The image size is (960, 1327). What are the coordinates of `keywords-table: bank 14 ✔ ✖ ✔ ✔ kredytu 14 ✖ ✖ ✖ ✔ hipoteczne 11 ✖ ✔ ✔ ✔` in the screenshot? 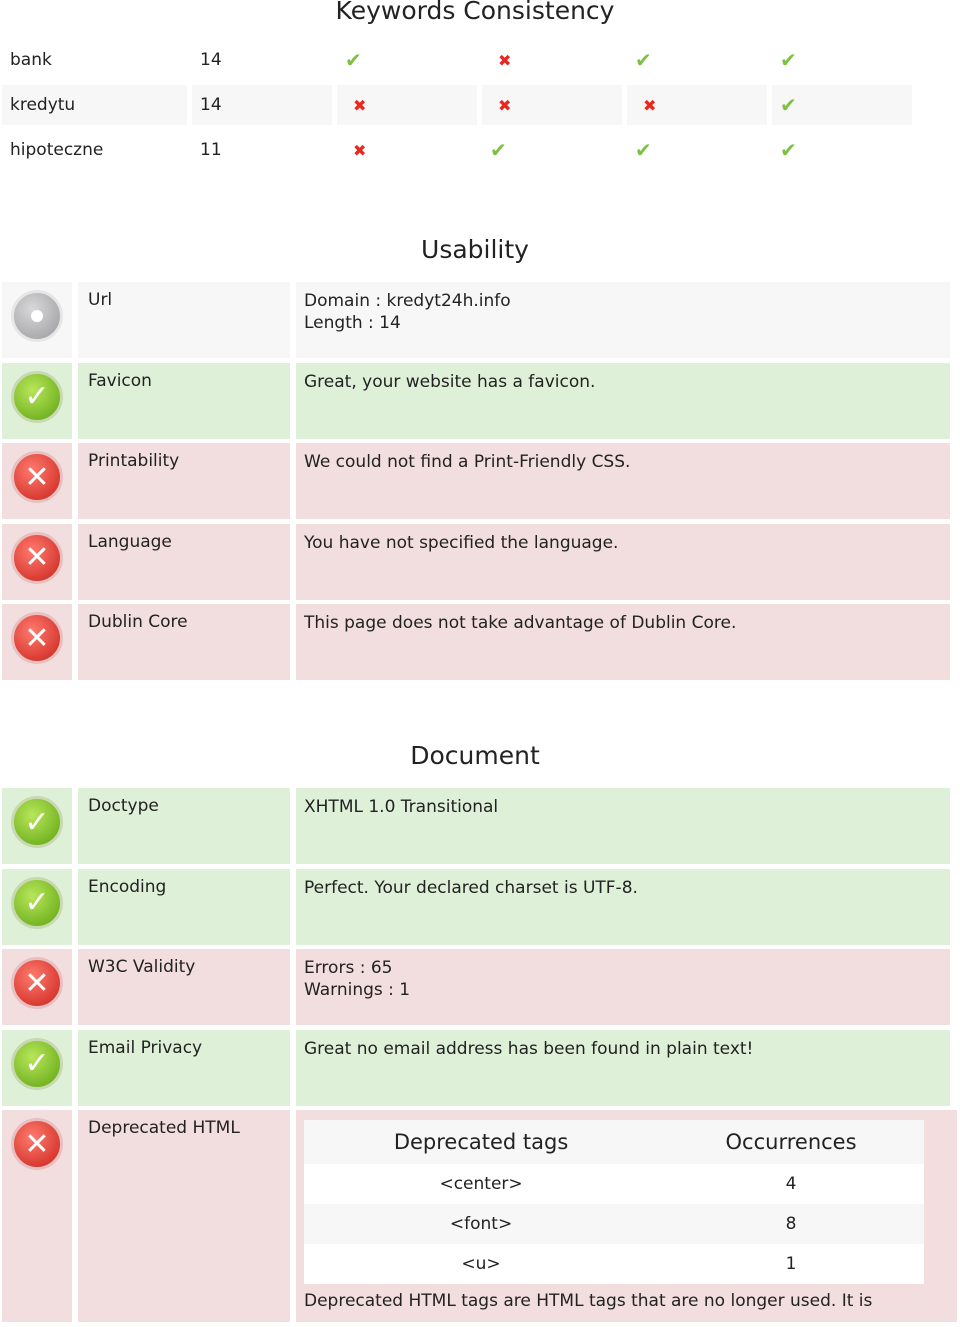 It's located at (459, 107).